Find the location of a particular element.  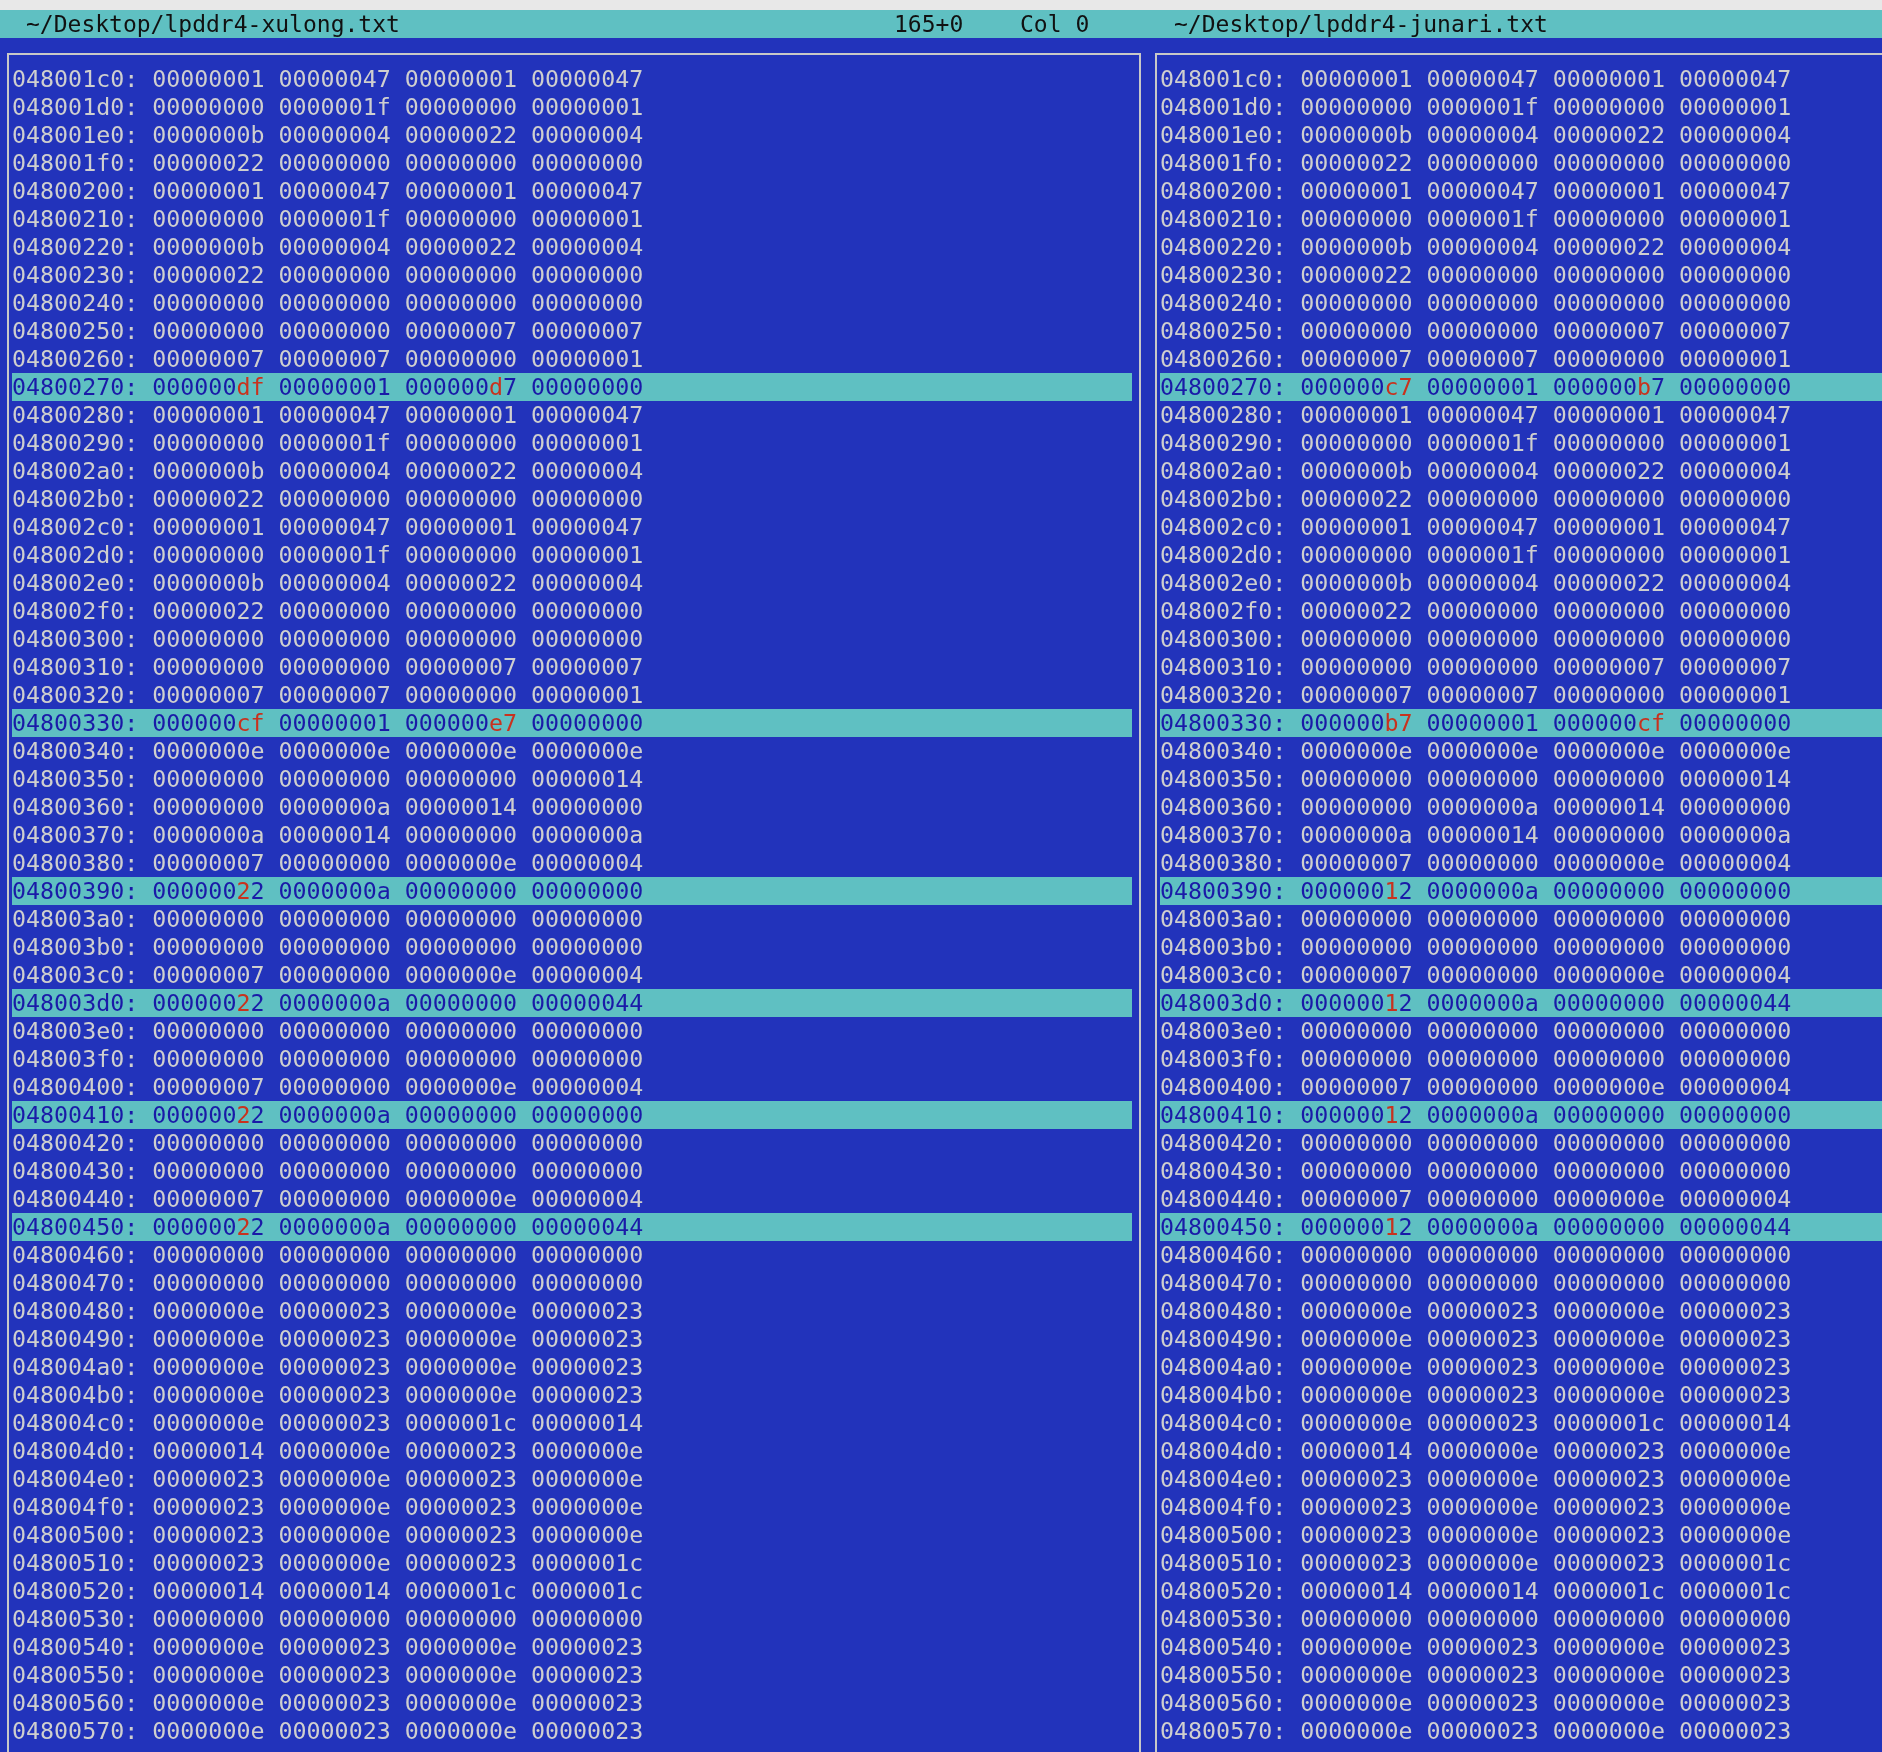

hex-line: 048001f0: 00000022 00000000 00000000 00000000 is located at coordinates (328, 163).